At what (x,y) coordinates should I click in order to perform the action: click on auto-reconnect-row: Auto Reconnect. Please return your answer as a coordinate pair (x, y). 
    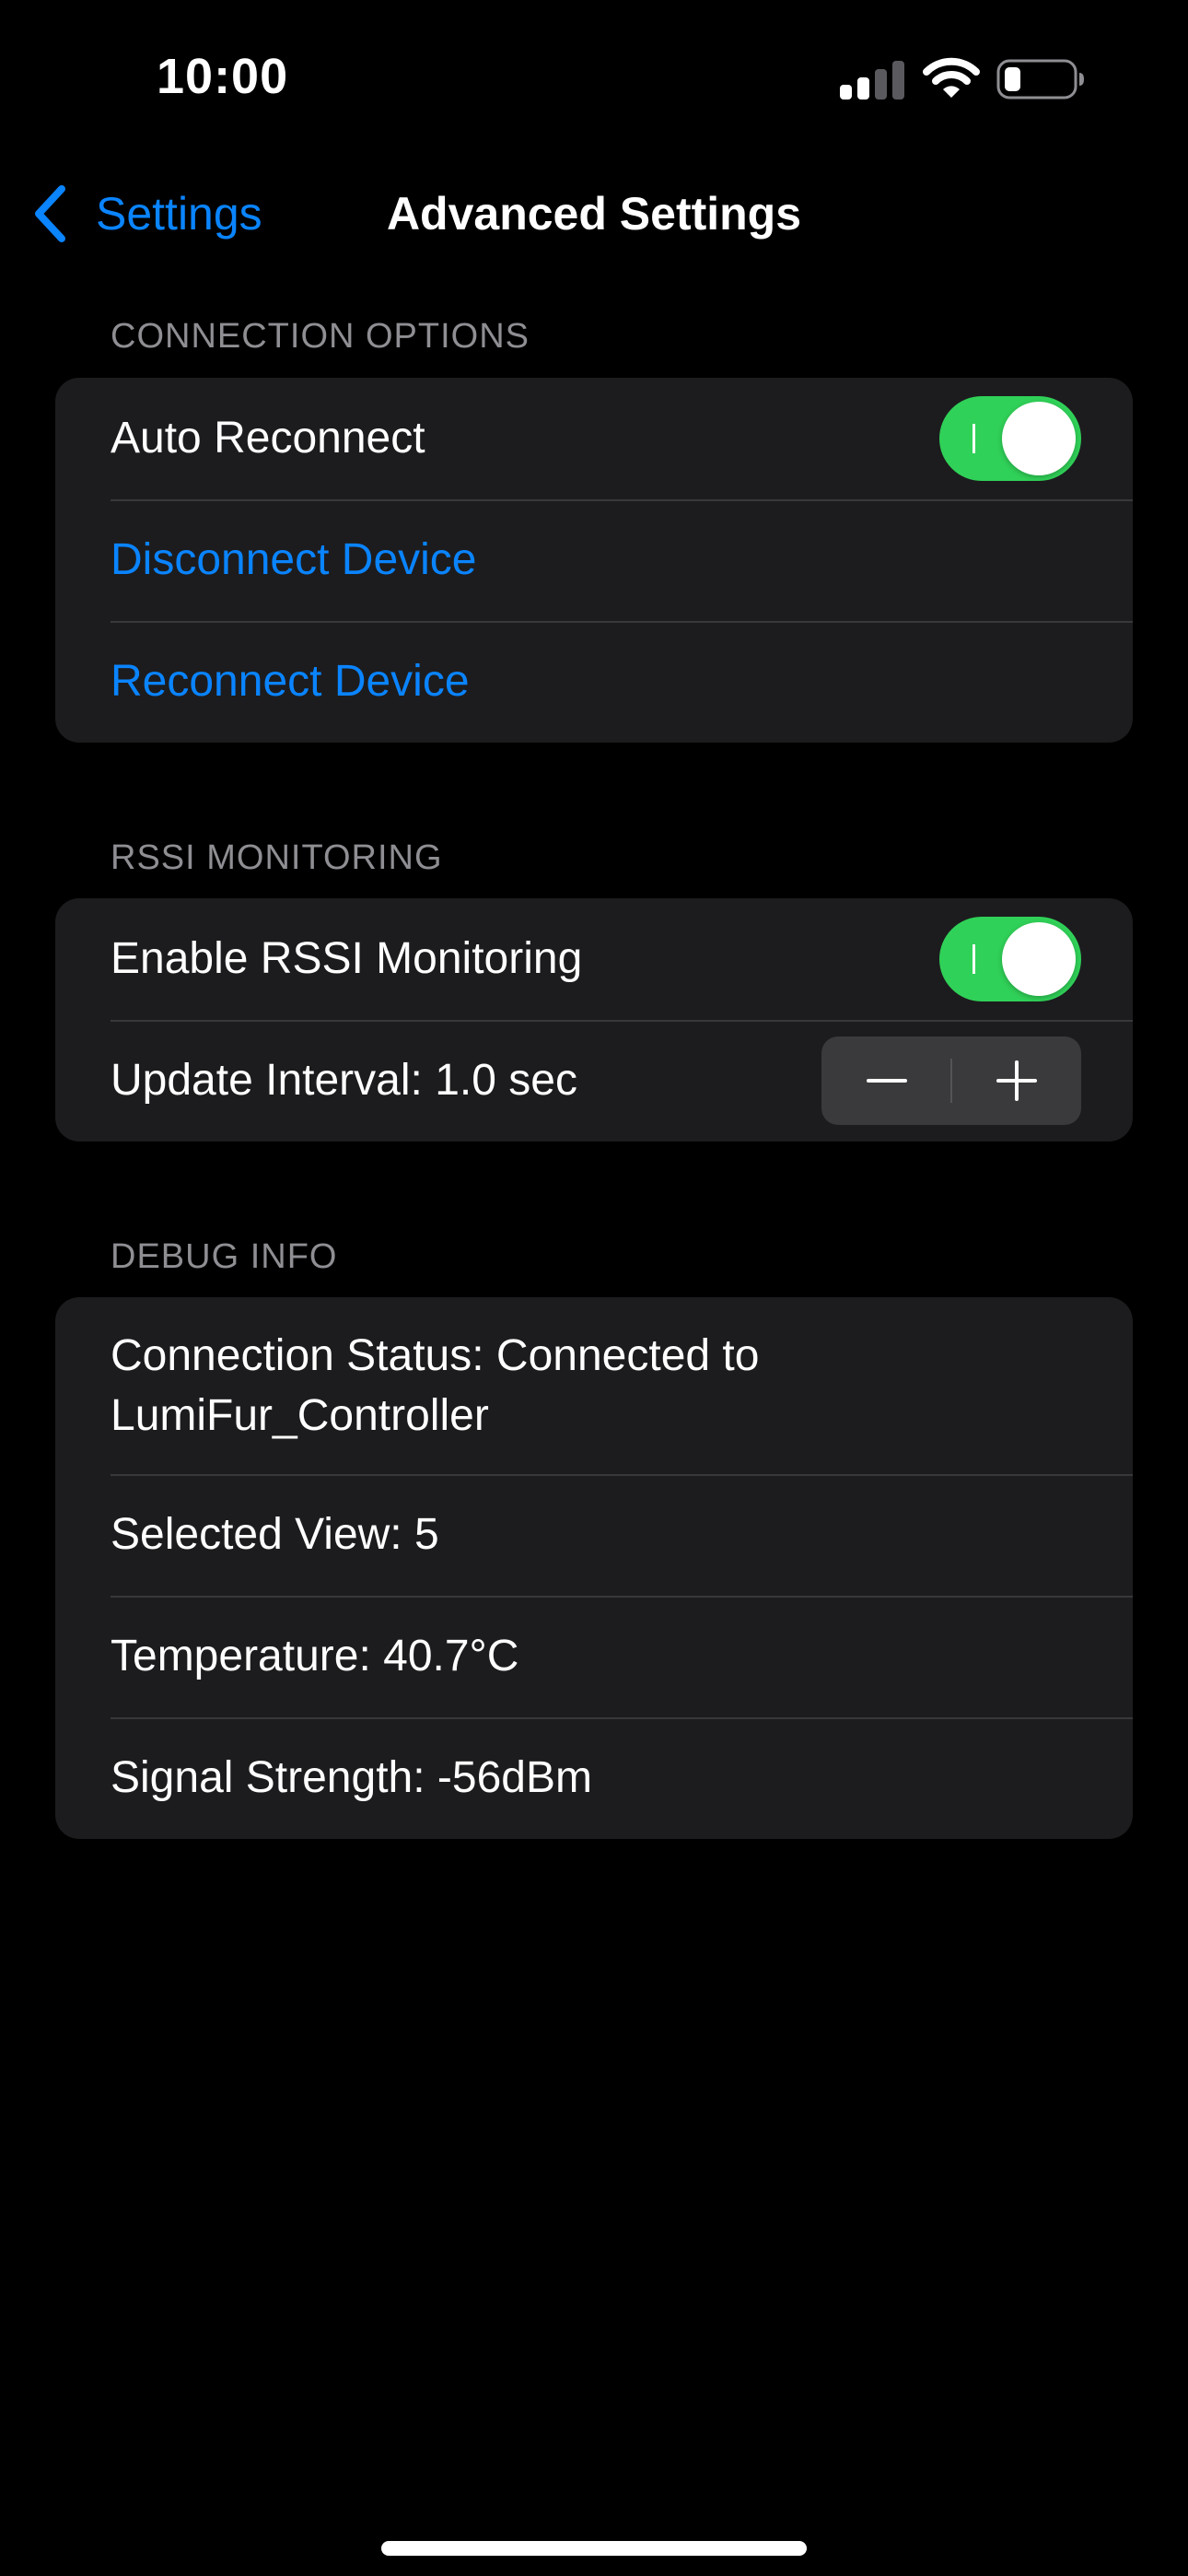
    Looking at the image, I should click on (594, 438).